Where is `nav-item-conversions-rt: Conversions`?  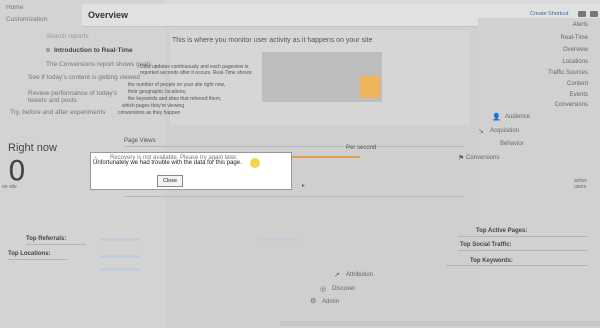
nav-item-conversions-rt: Conversions is located at coordinates (534, 105).